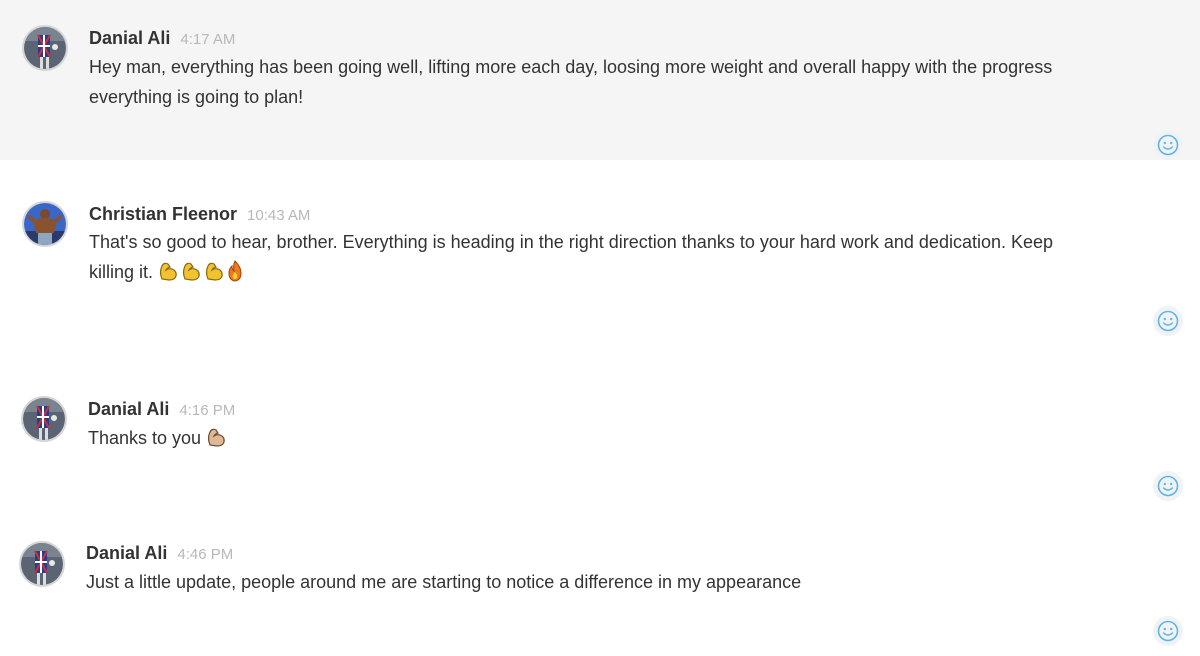 Image resolution: width=1200 pixels, height=656 pixels. What do you see at coordinates (235, 271) in the screenshot?
I see `fire-icon` at bounding box center [235, 271].